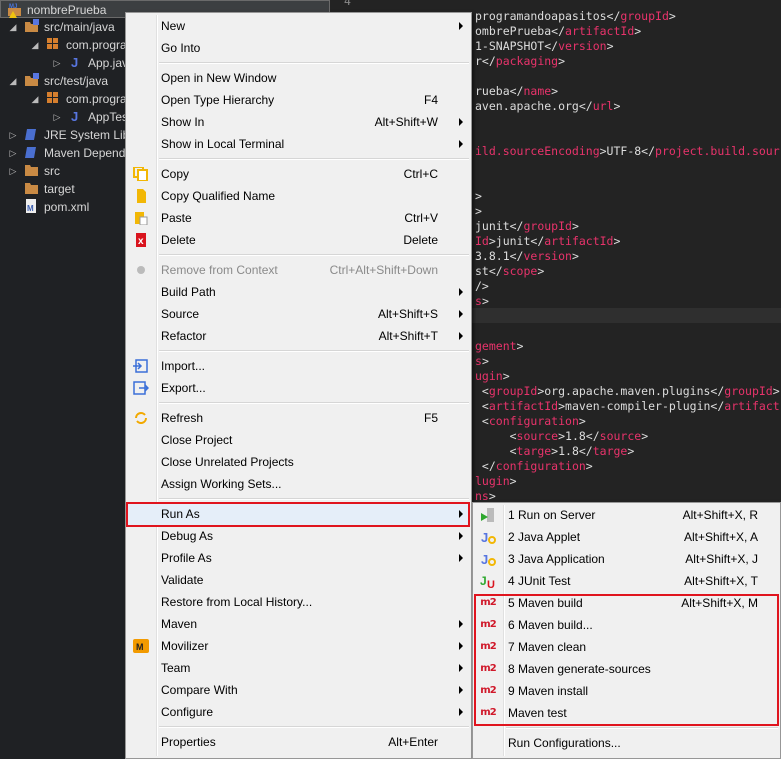  What do you see at coordinates (298, 144) in the screenshot?
I see `menu-item-show-in-local-terminal: Show in Local Terminal` at bounding box center [298, 144].